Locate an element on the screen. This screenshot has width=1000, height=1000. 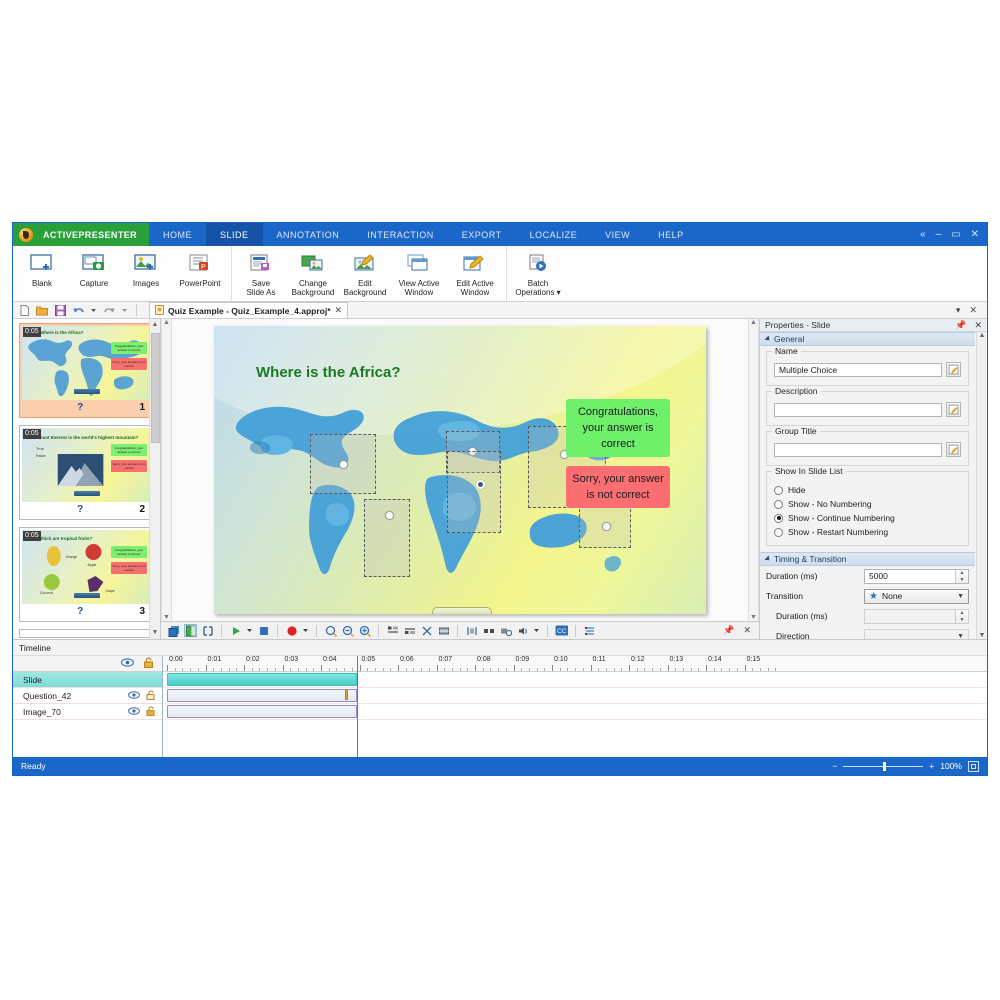
canvas-scroll-up-left-icon: ▲ is located at coordinates (166, 322).